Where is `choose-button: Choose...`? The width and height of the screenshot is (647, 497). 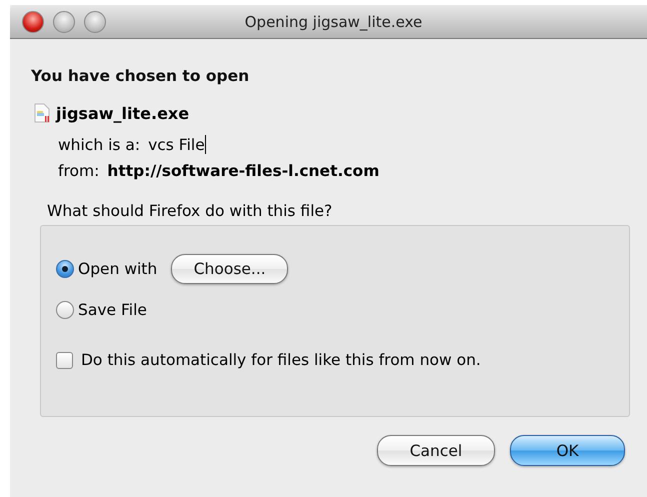 choose-button: Choose... is located at coordinates (229, 269).